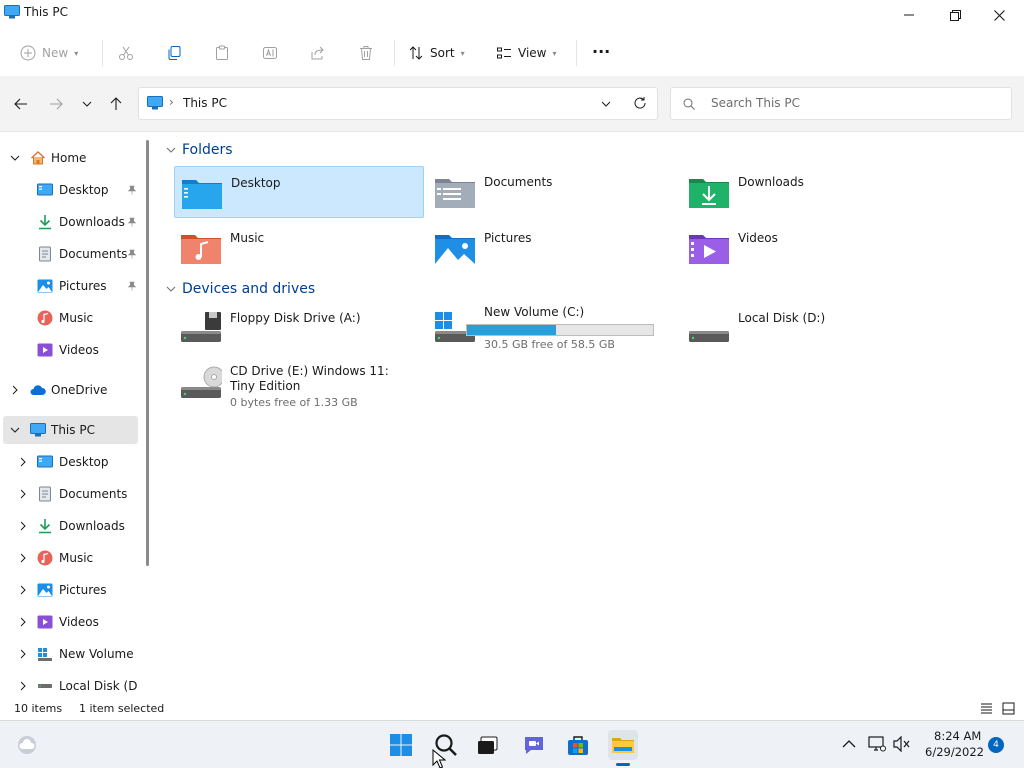  I want to click on share-button, so click(318, 53).